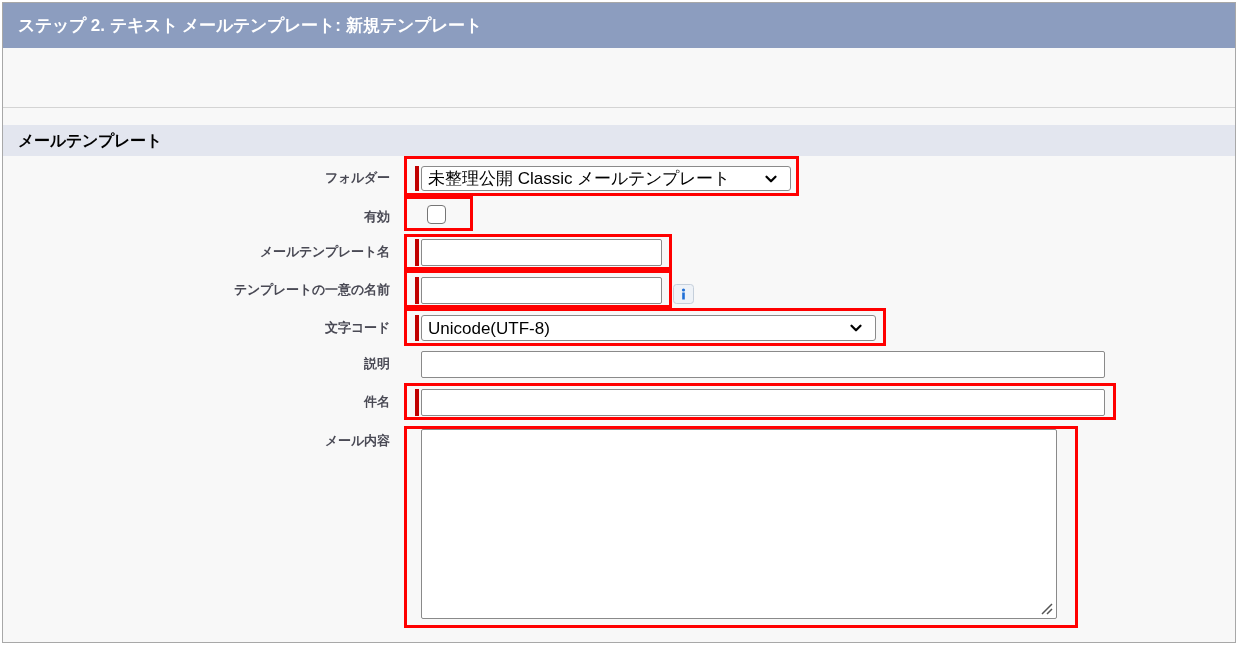 This screenshot has width=1238, height=645. Describe the element at coordinates (90, 140) in the screenshot. I see `section-title: メールテンプレート` at that location.